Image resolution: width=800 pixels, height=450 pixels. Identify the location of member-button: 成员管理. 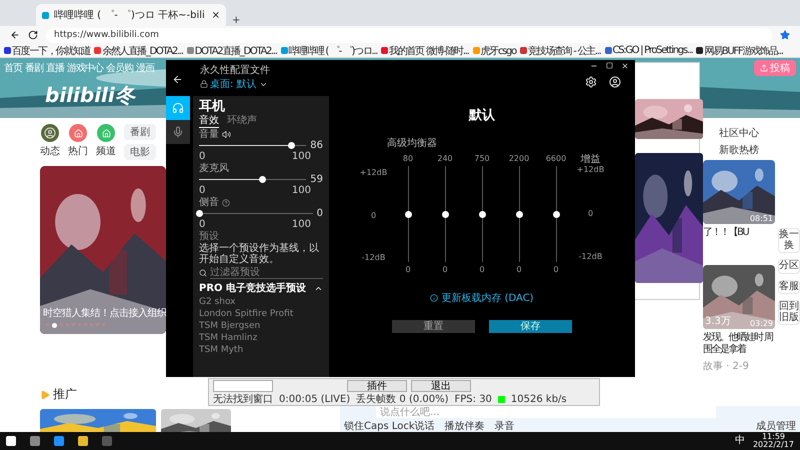
(776, 425).